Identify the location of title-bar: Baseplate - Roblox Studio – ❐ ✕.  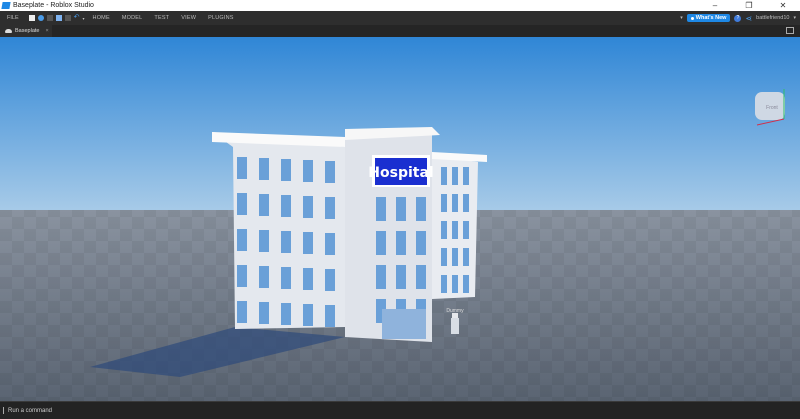
(400, 5).